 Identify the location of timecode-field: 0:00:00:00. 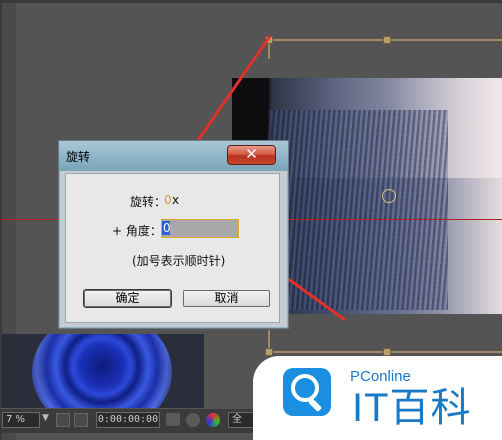
(128, 420).